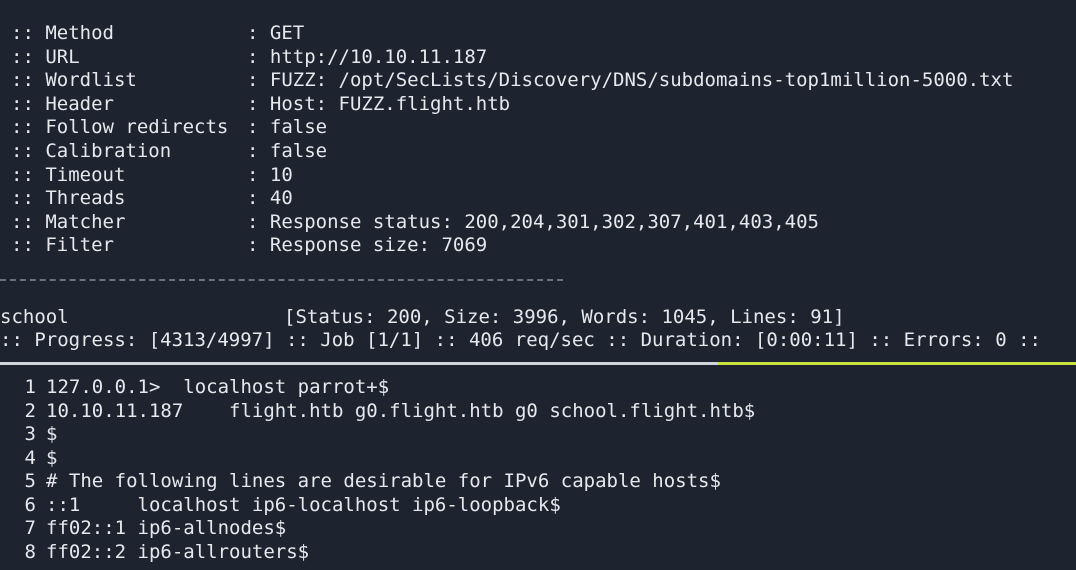 The image size is (1076, 570). I want to click on option-key: :: Header, so click(62, 104).